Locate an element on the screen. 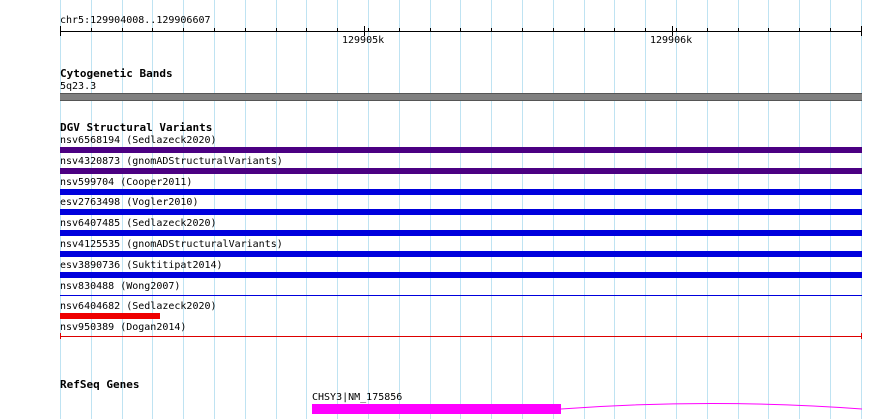 The image size is (890, 419). track-title-dgv-structural-variants: DGV Structural Variants is located at coordinates (136, 127).